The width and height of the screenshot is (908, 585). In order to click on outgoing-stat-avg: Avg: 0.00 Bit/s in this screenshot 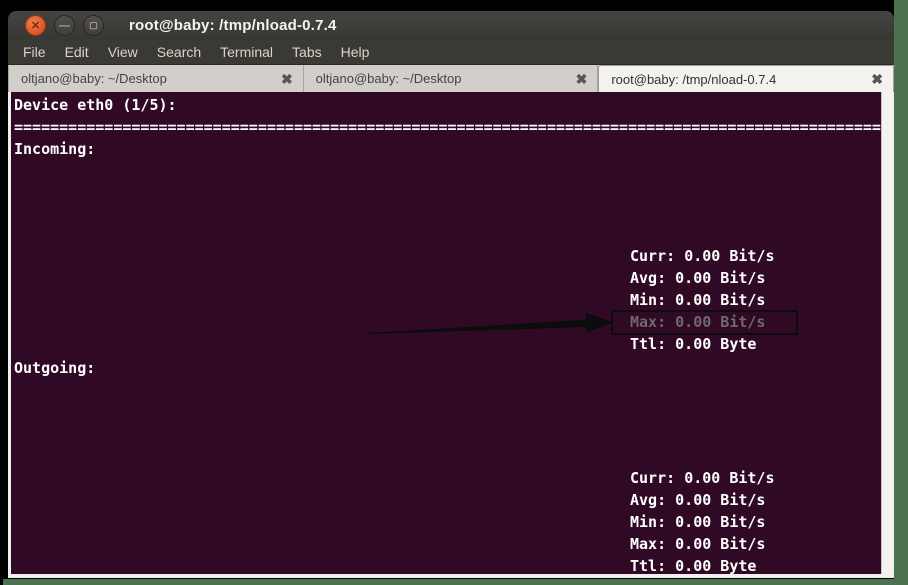, I will do `click(698, 500)`.